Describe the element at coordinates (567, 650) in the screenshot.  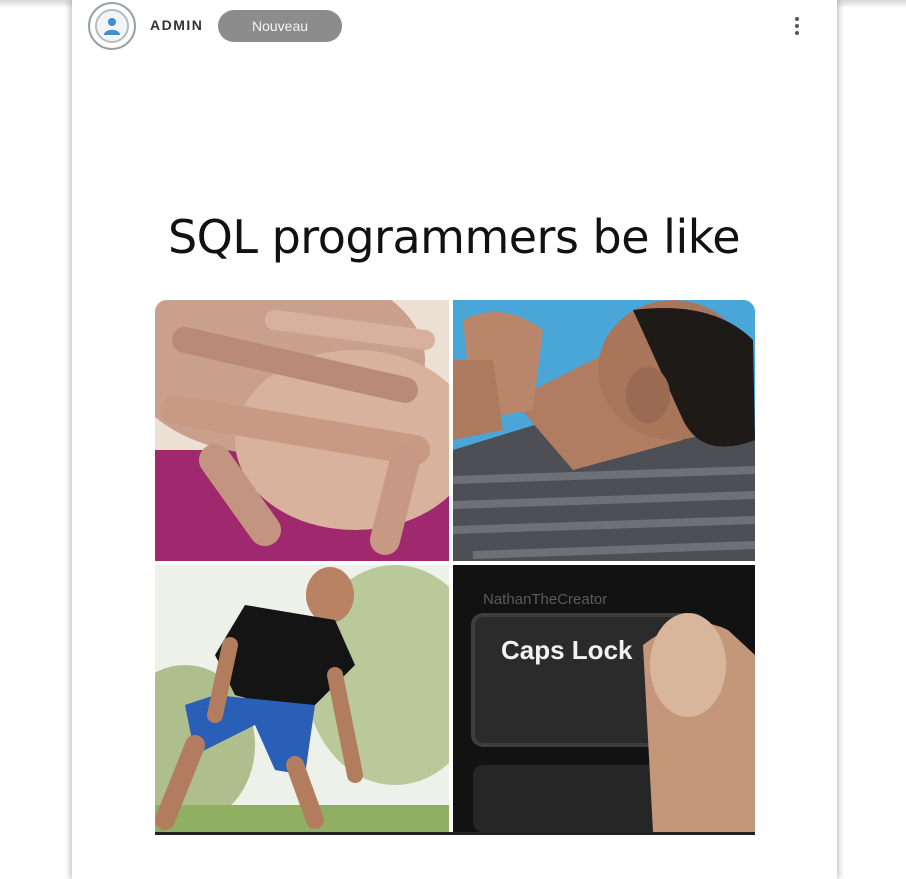
I see `caps-lock-label: Caps Lock` at that location.